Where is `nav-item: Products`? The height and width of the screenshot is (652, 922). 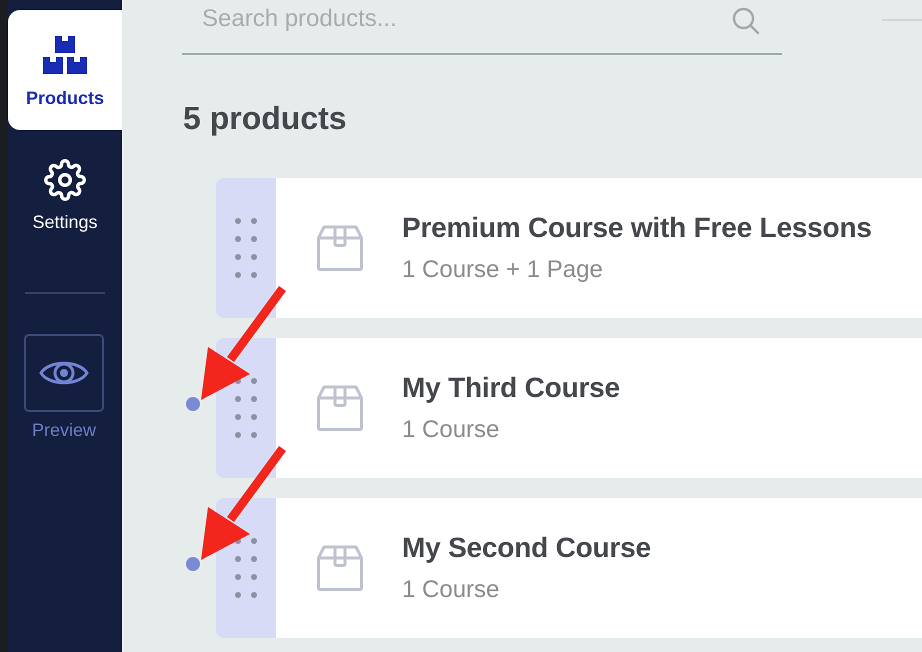
nav-item: Products is located at coordinates (65, 70).